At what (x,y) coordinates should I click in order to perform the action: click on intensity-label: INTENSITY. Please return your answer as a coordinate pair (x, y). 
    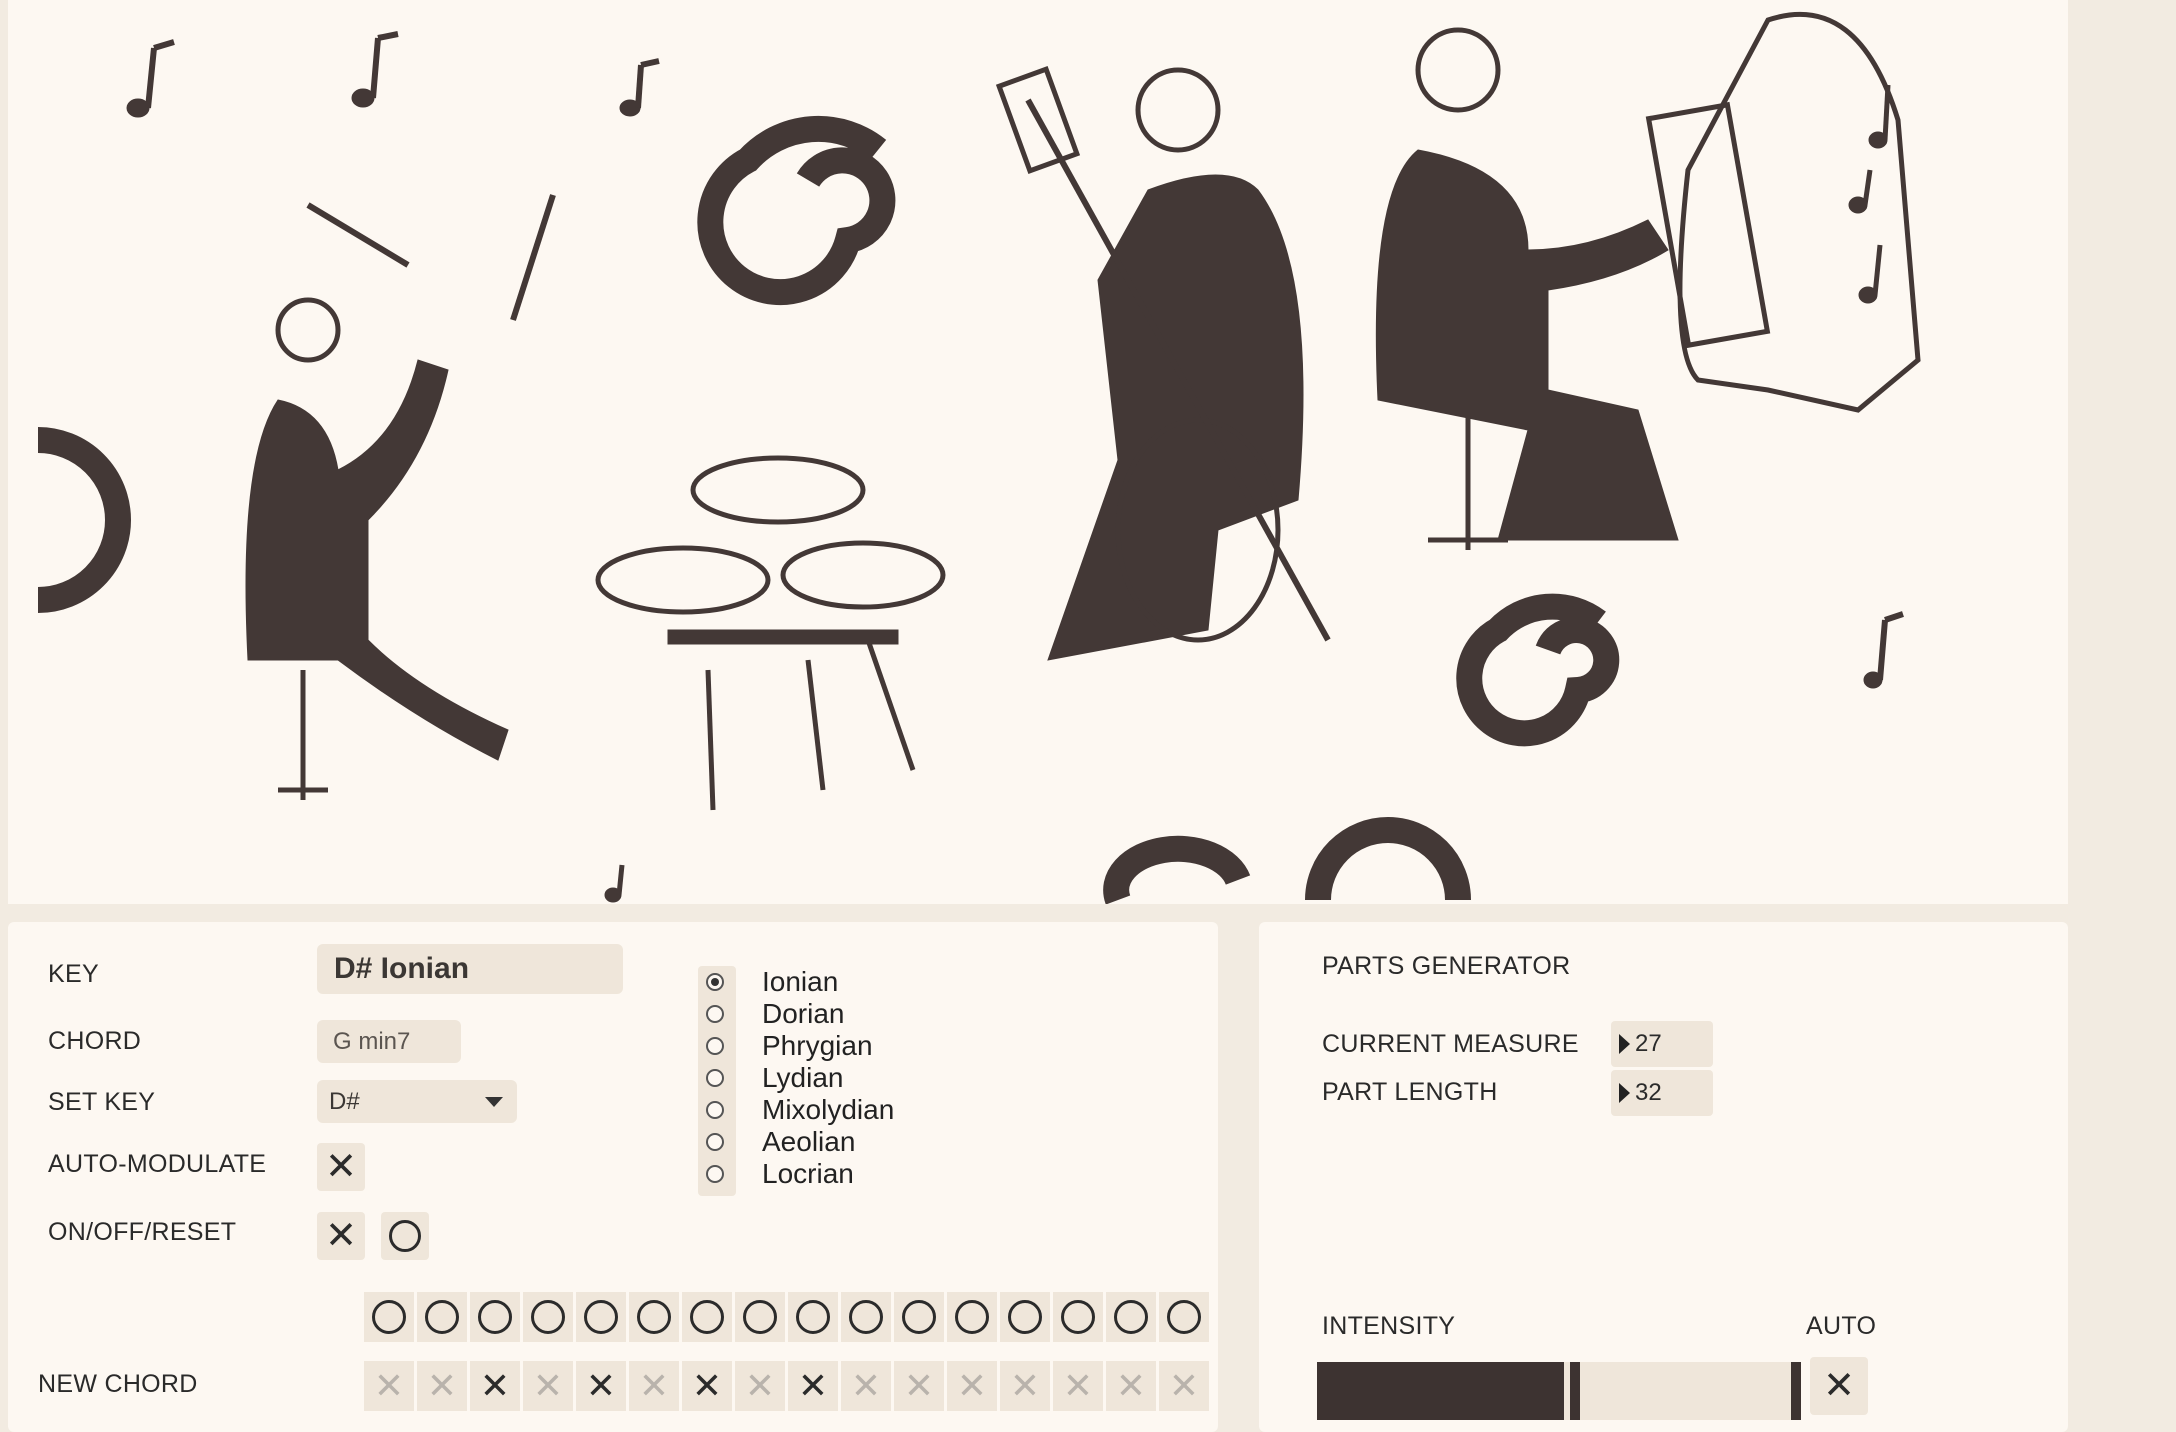
    Looking at the image, I should click on (1389, 1326).